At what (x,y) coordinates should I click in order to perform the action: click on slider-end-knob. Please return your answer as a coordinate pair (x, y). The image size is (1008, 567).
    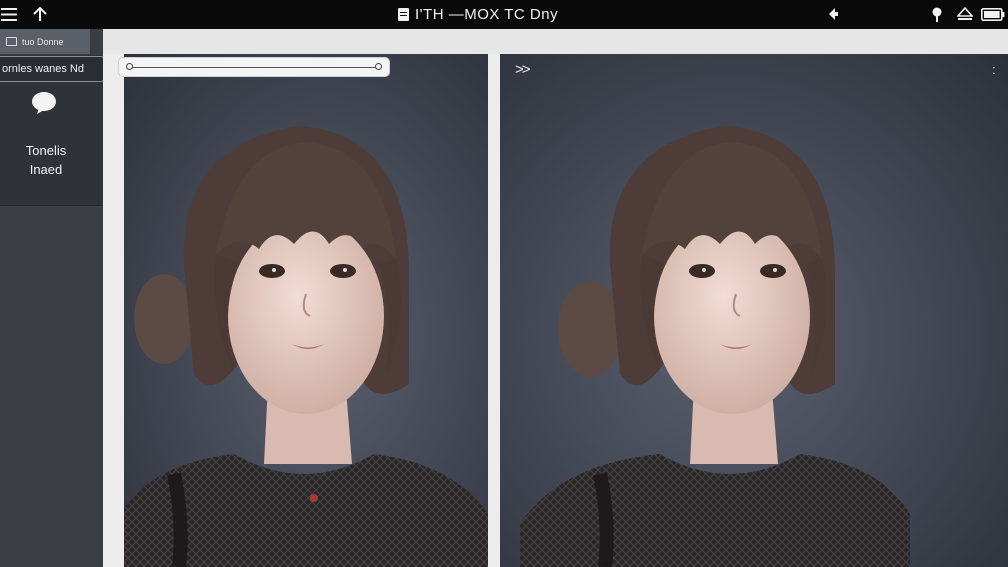
    Looking at the image, I should click on (378, 66).